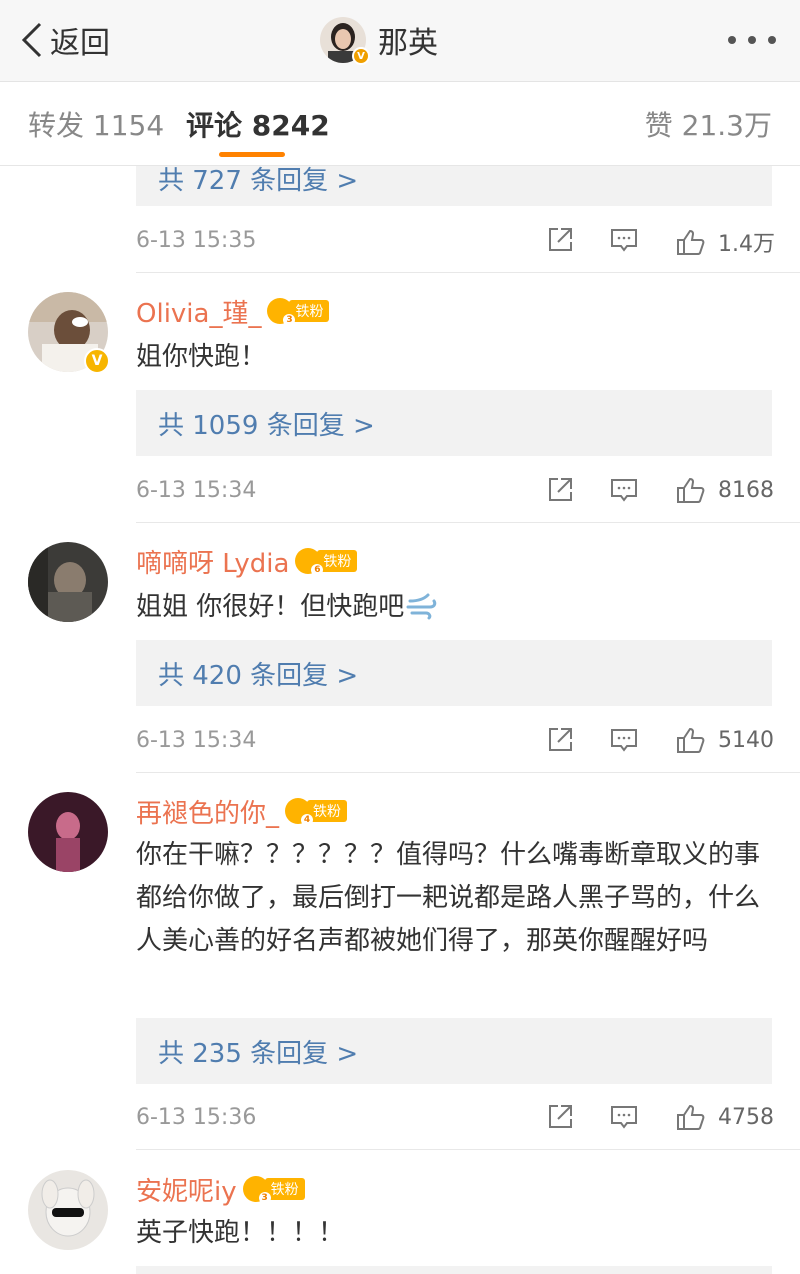 The image size is (800, 1274). Describe the element at coordinates (299, 812) in the screenshot. I see `crown-icon: 4` at that location.